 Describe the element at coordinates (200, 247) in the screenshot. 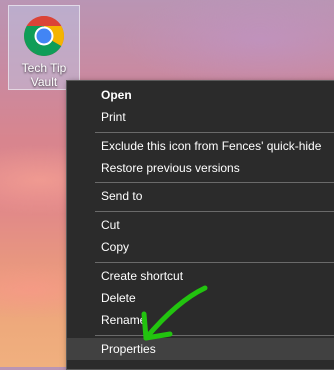

I see `menu-item-copy: Copy` at that location.